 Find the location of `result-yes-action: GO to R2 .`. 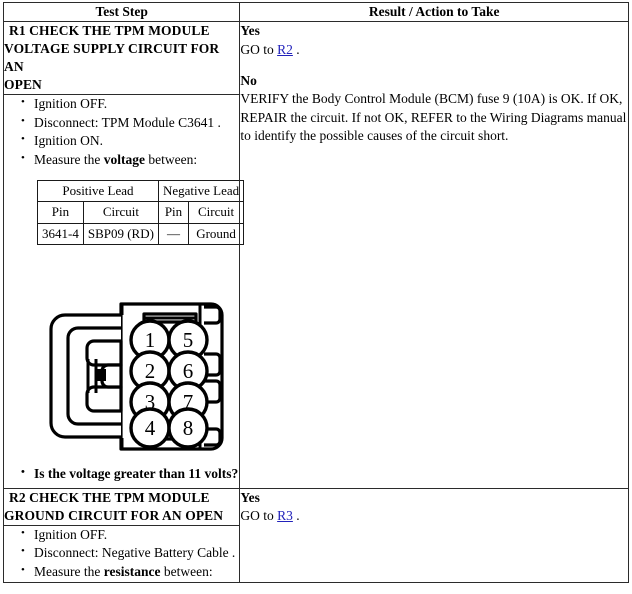

result-yes-action: GO to R2 . is located at coordinates (434, 50).